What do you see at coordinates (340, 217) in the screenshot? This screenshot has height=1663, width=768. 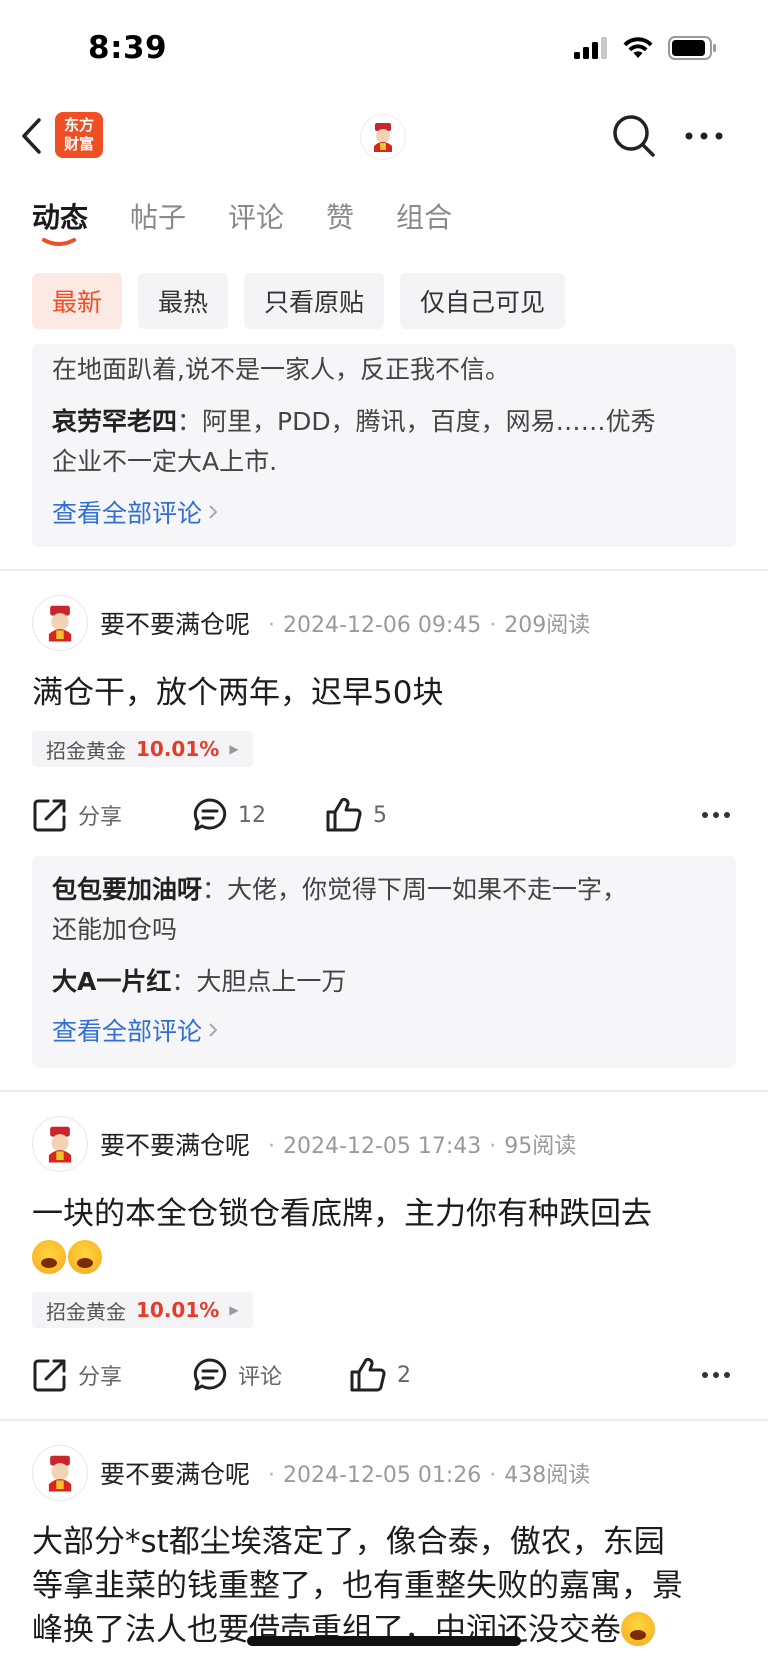 I see `tab-label: 赞` at bounding box center [340, 217].